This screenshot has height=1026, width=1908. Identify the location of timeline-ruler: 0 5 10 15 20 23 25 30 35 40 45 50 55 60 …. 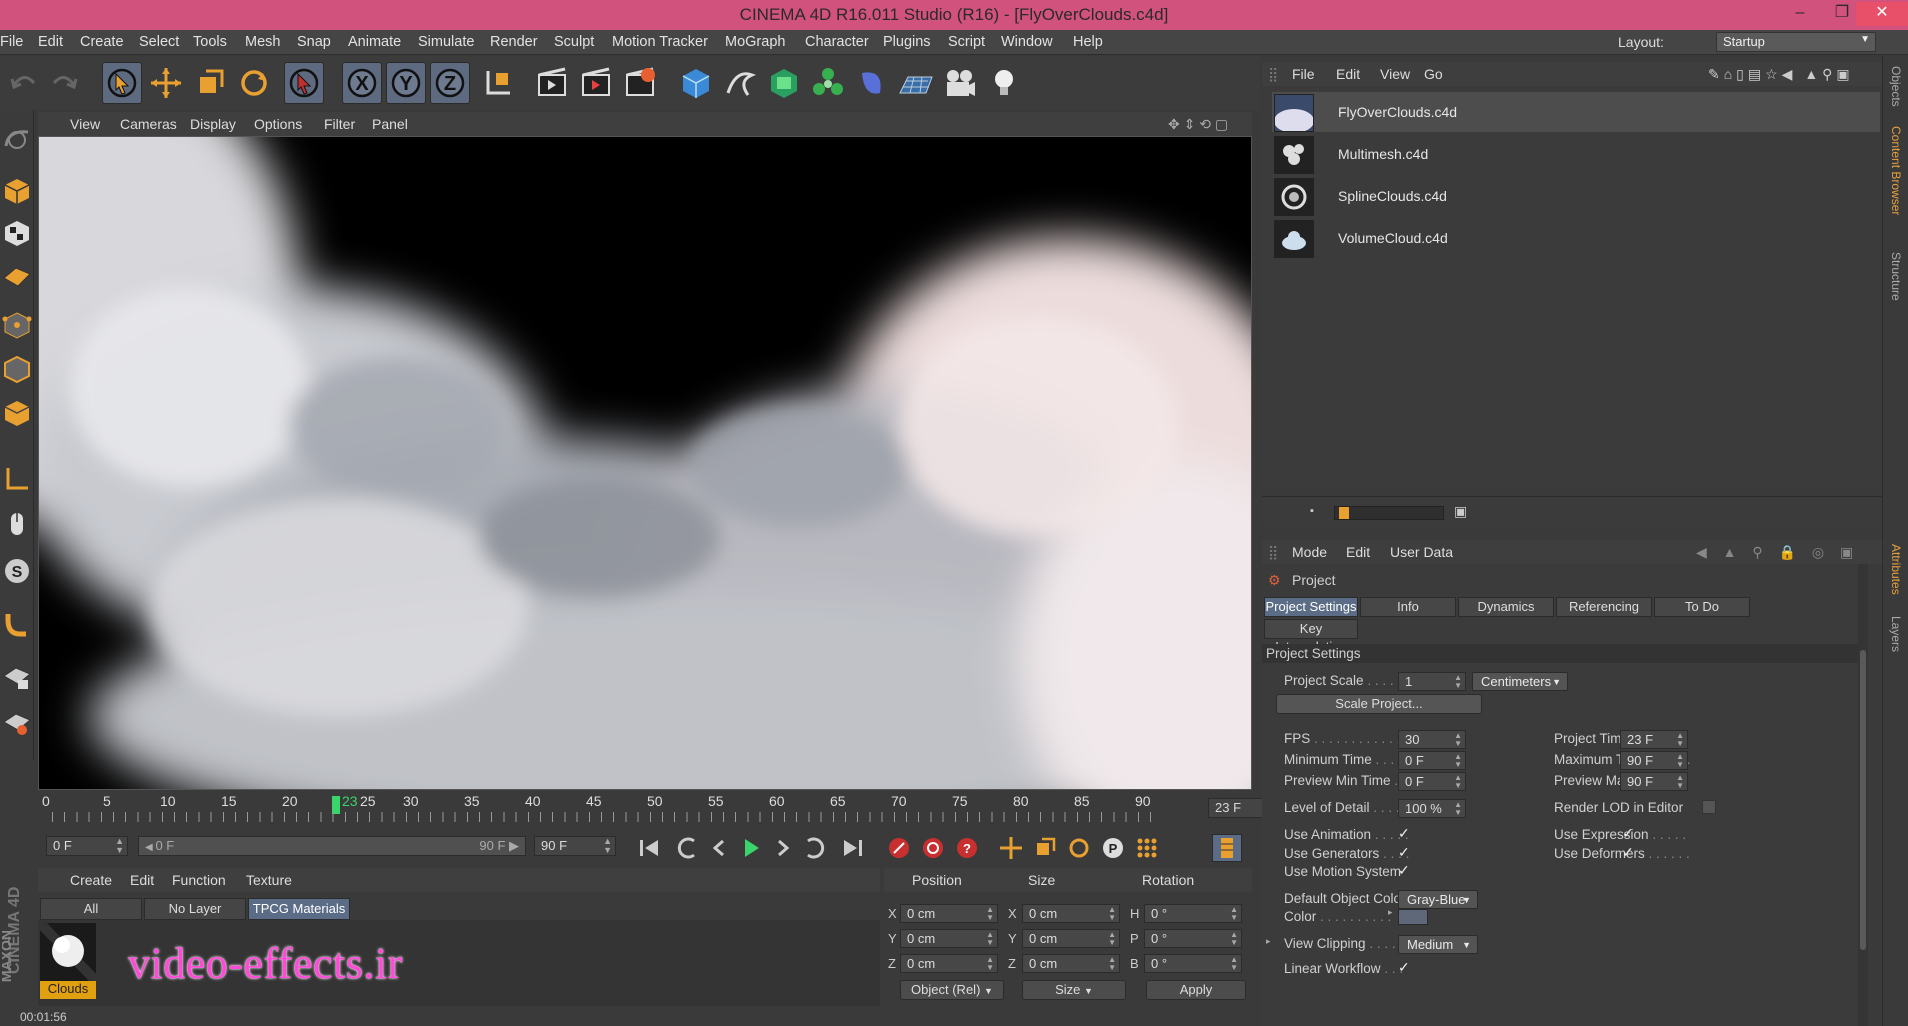
(665, 807).